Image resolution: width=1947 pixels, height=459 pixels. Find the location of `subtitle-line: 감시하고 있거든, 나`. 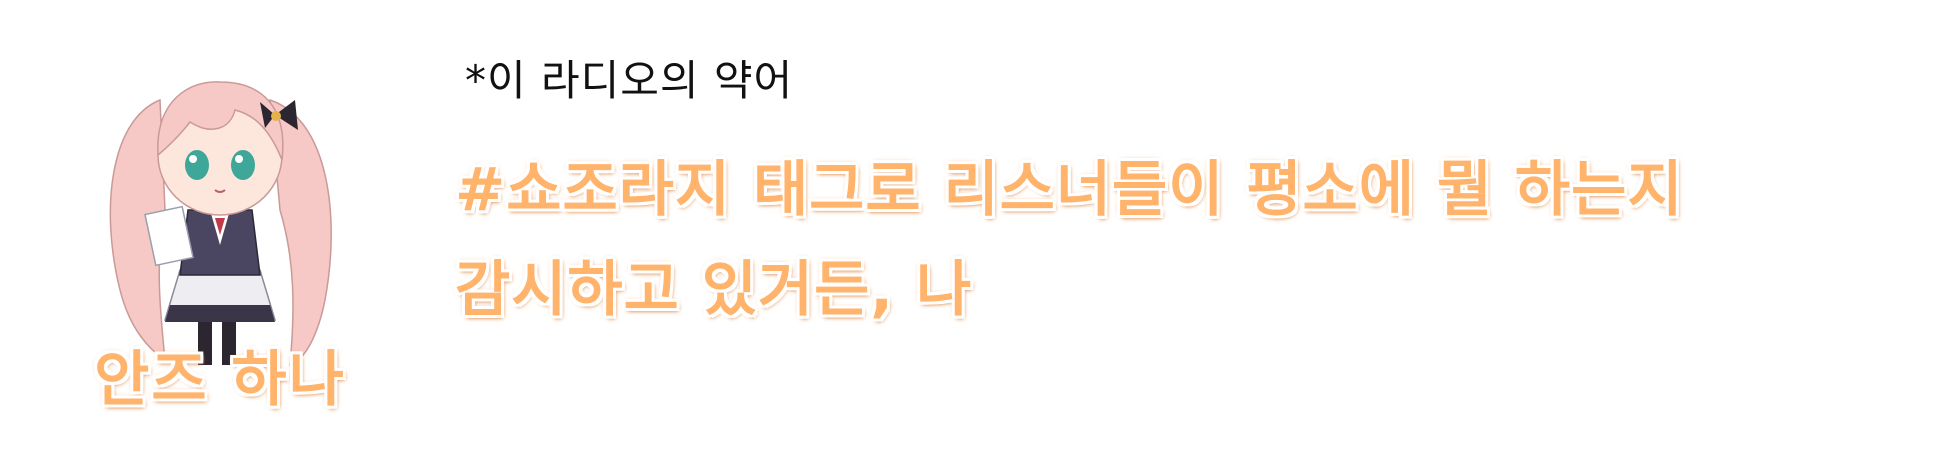

subtitle-line: 감시하고 있거든, 나 is located at coordinates (714, 290).